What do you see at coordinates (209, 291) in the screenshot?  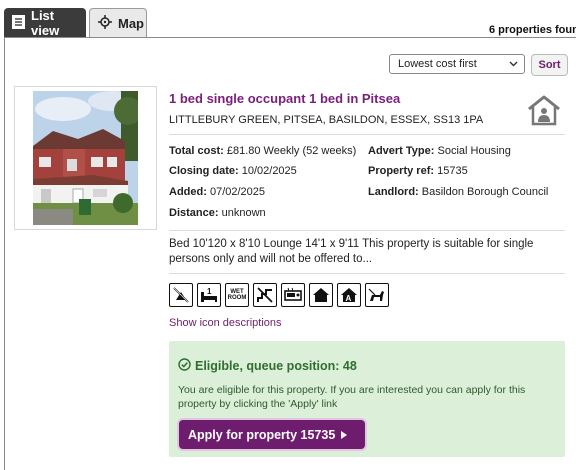 I see `one-bedroom-text: 1` at bounding box center [209, 291].